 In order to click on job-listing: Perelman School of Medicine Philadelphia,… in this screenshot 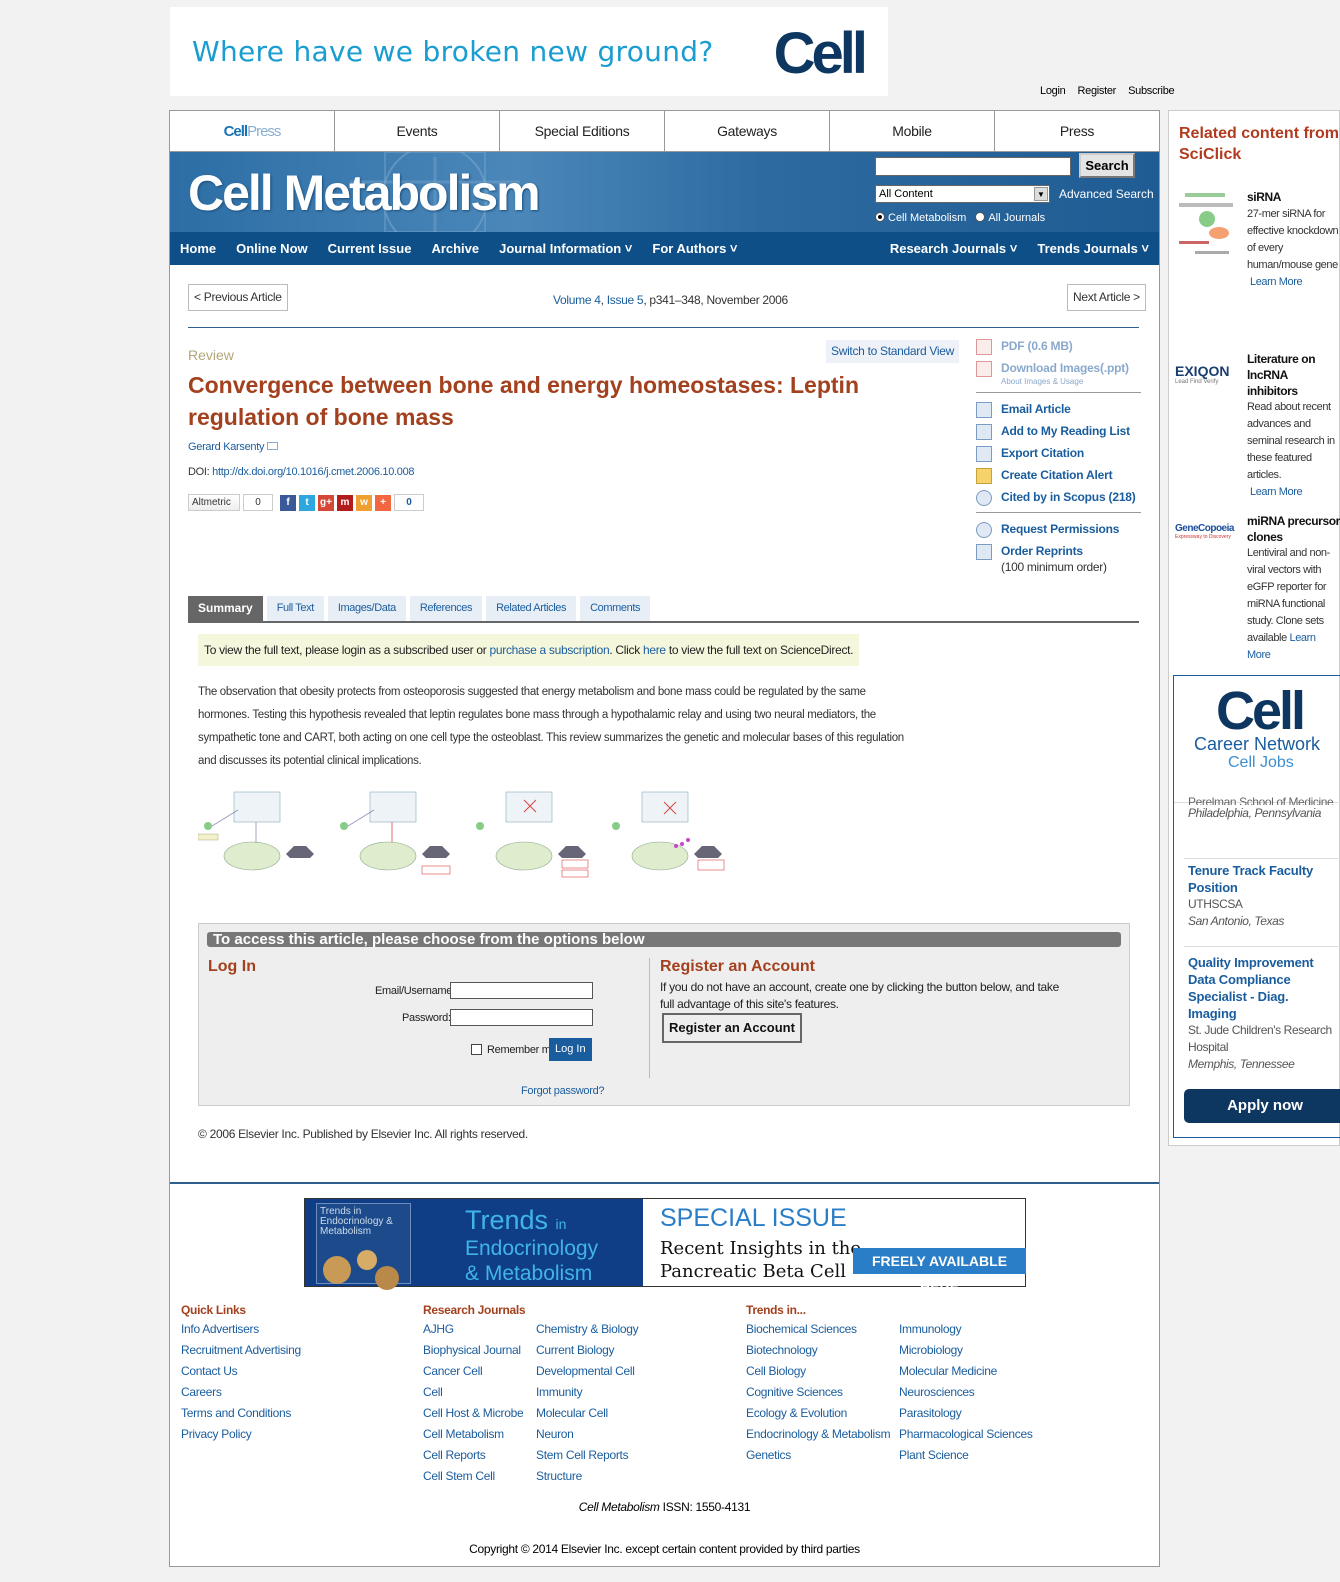, I will do `click(1263, 809)`.